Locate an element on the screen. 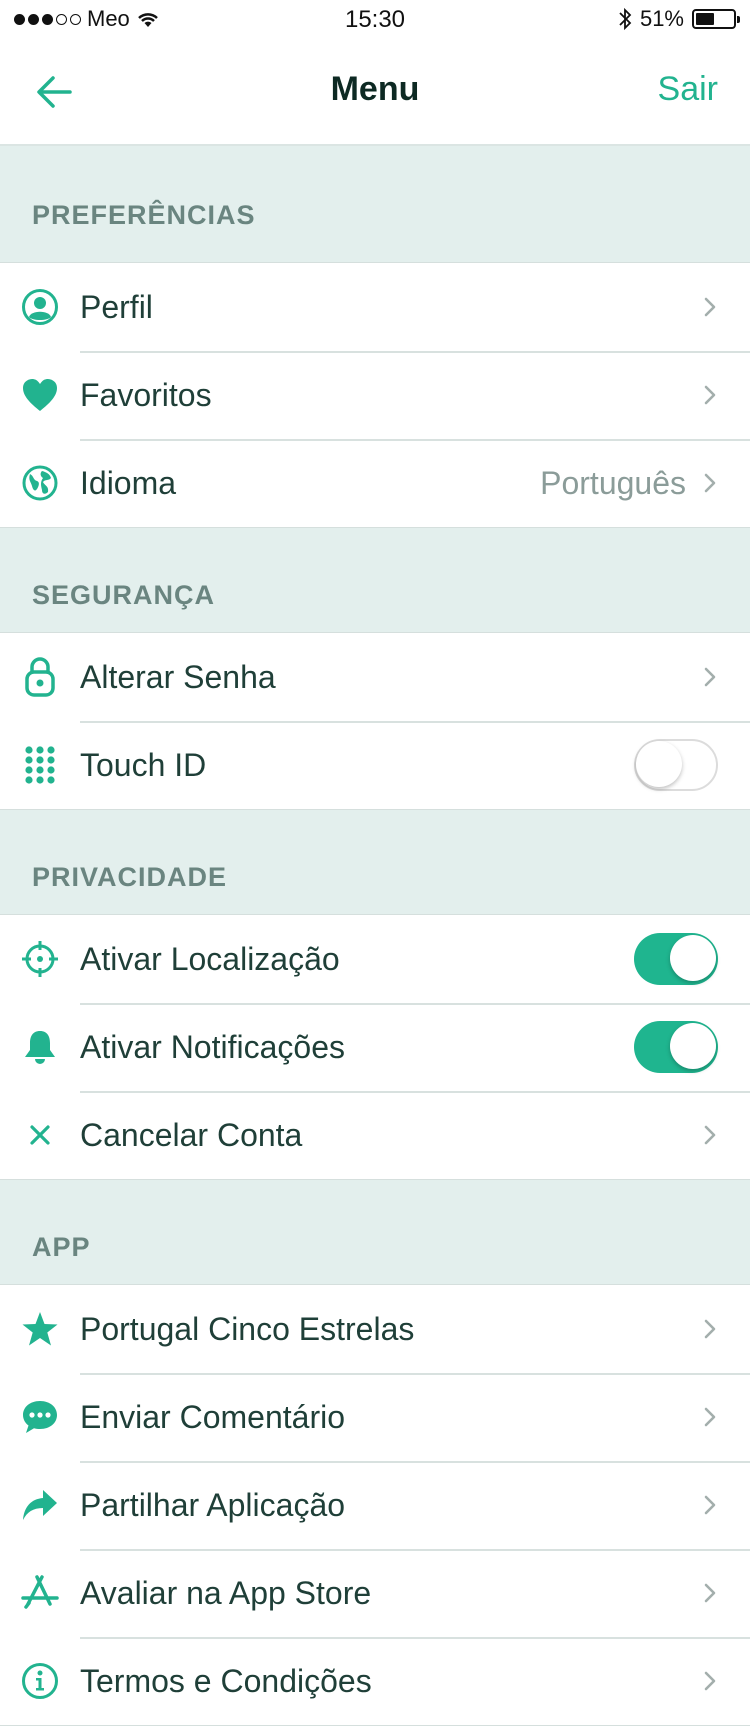 The width and height of the screenshot is (750, 1726). menu-item-ativar-localizacao: Ativar Localização is located at coordinates (375, 959).